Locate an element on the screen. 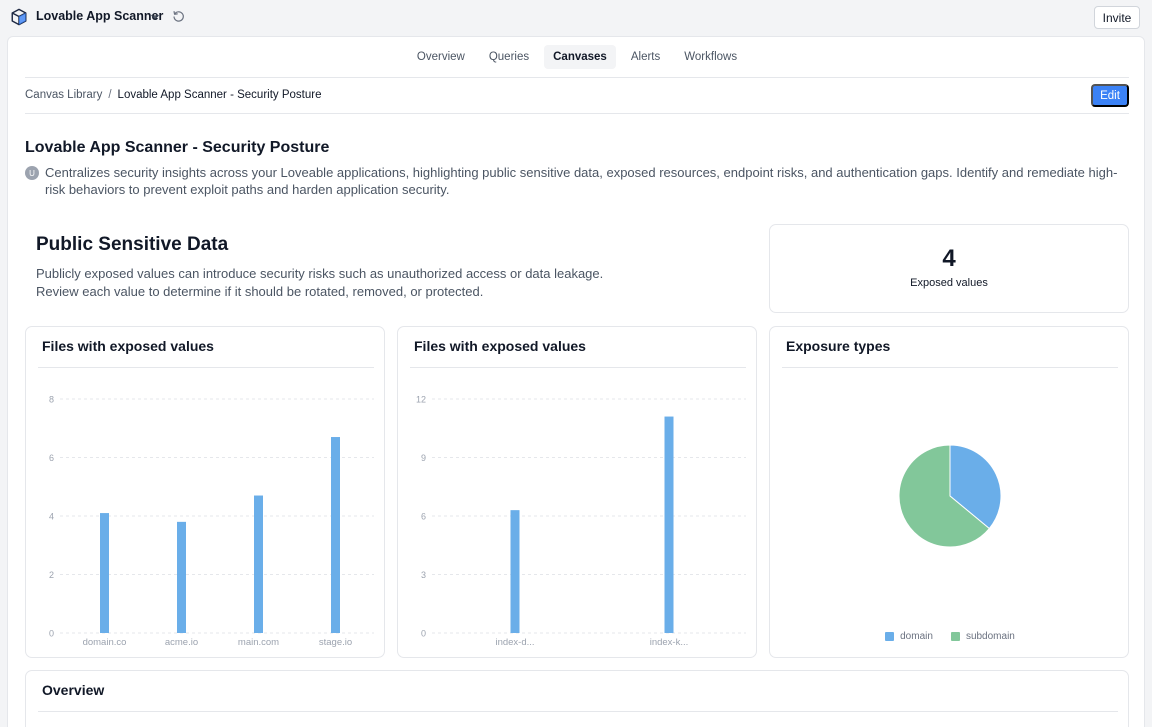 Image resolution: width=1152 pixels, height=727 pixels. top-bar: Lovable App Scanner Invite is located at coordinates (576, 17).